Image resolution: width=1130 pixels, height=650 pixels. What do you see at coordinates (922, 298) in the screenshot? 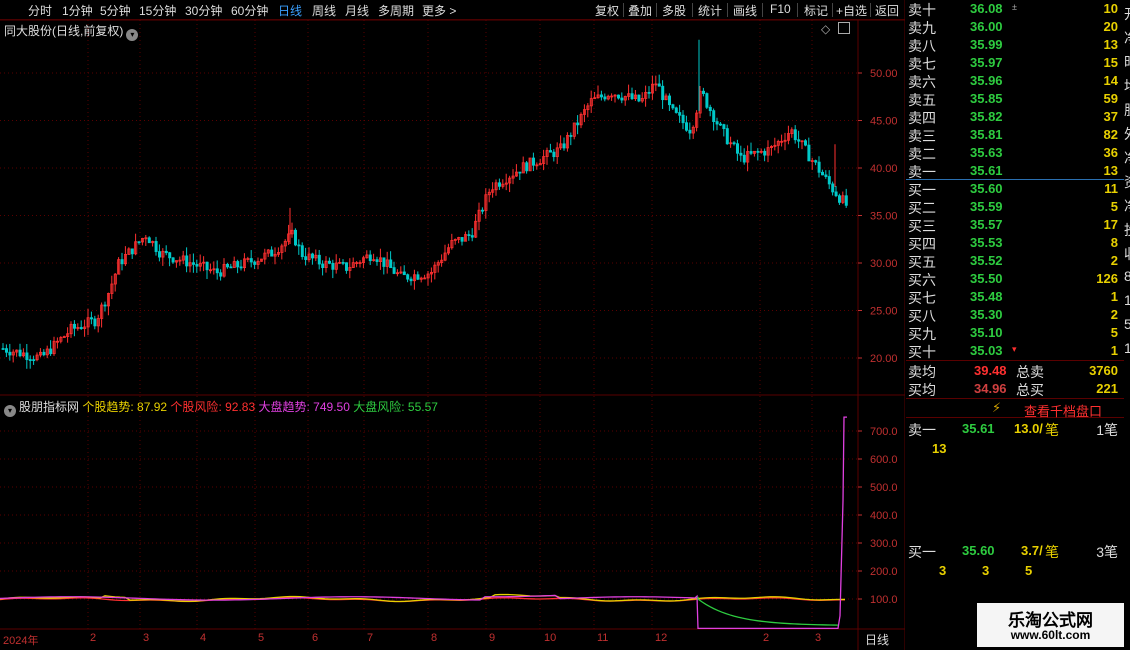
I see `bid-level-label: 买七` at bounding box center [922, 298].